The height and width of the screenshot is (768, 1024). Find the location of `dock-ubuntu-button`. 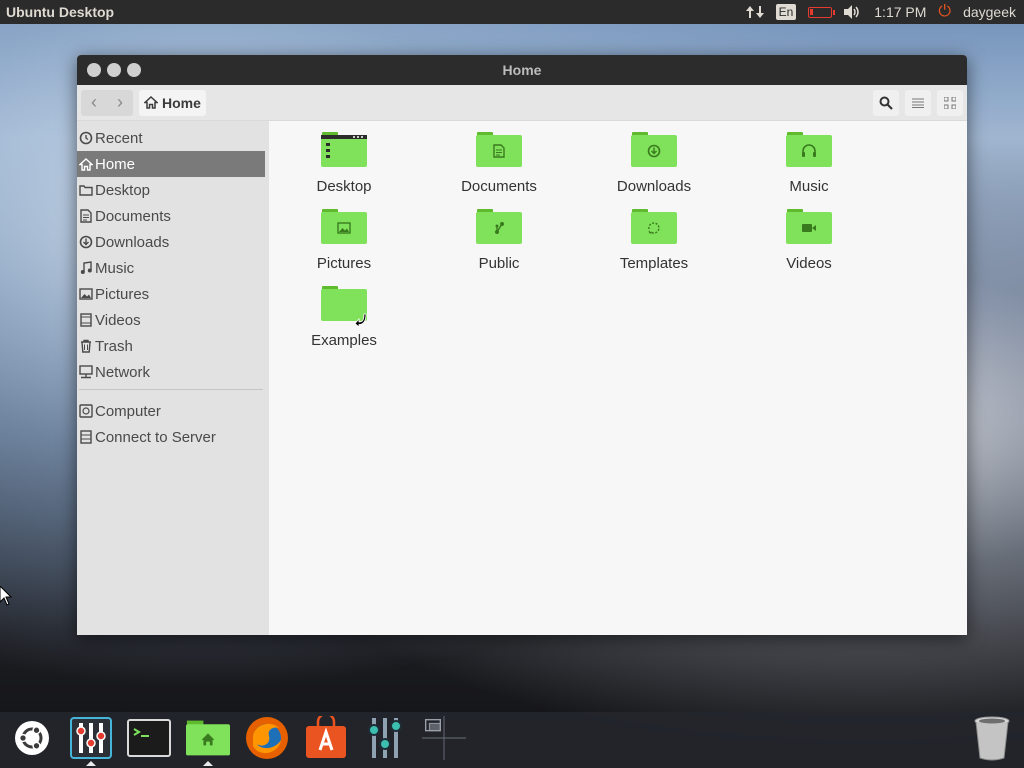

dock-ubuntu-button is located at coordinates (32, 738).